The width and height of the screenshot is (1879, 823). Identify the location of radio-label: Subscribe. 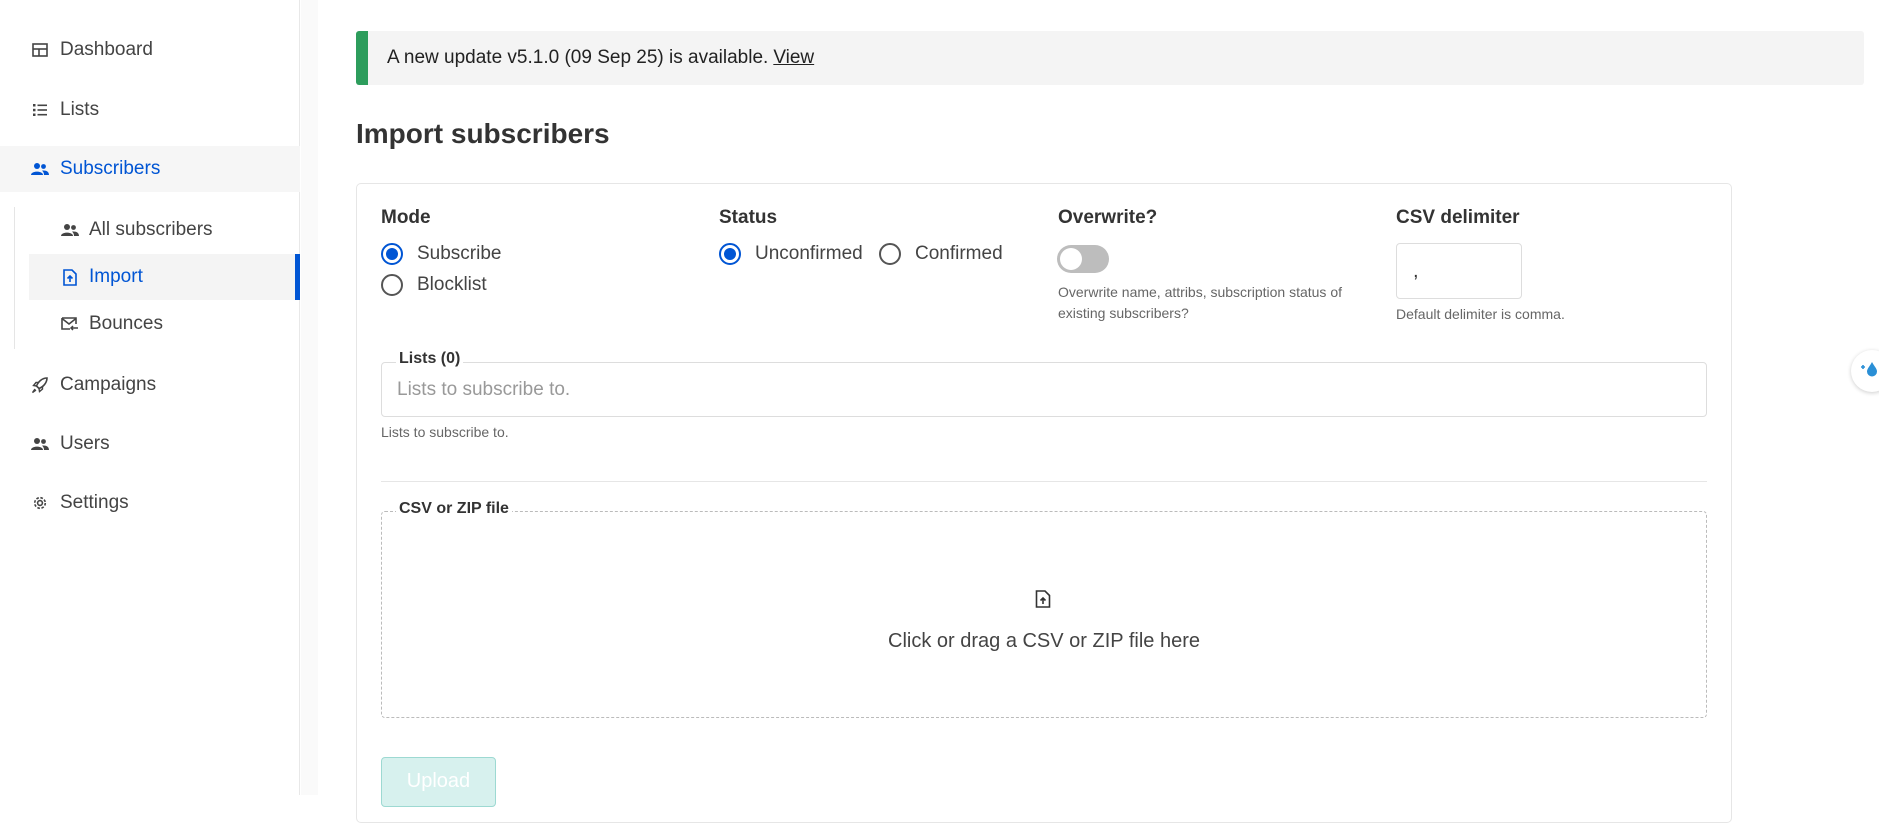
(459, 253).